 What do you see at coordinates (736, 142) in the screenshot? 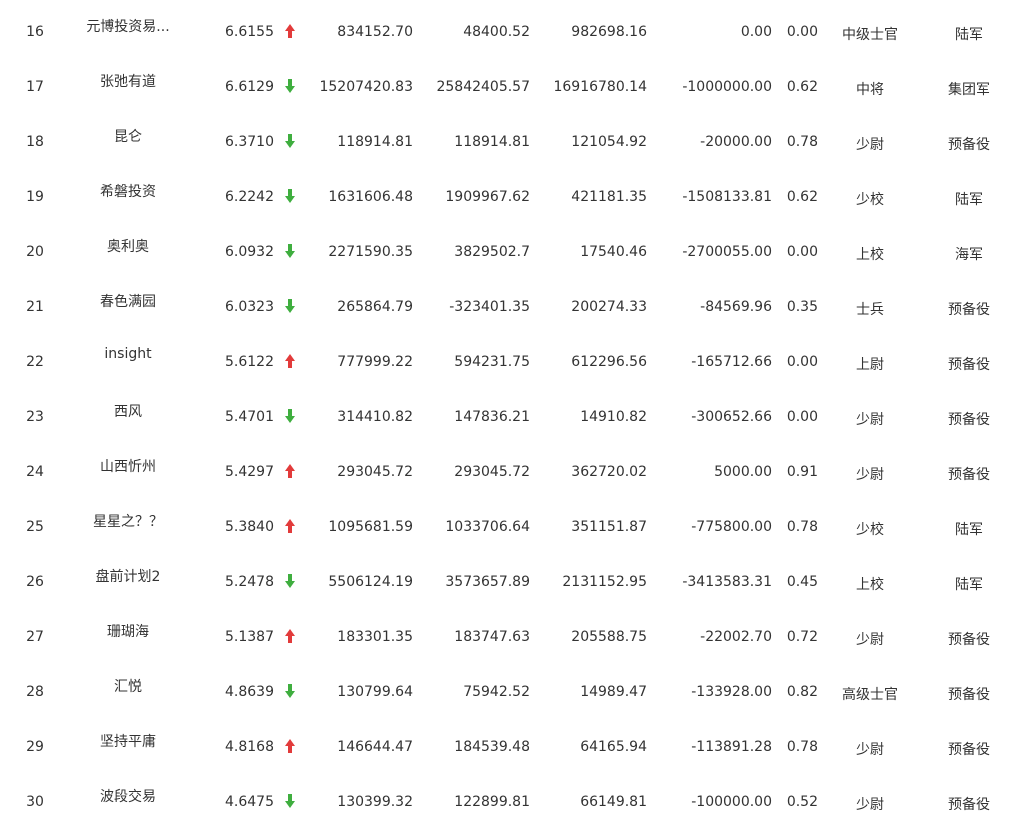
I see `value4-cell: -20000.00` at bounding box center [736, 142].